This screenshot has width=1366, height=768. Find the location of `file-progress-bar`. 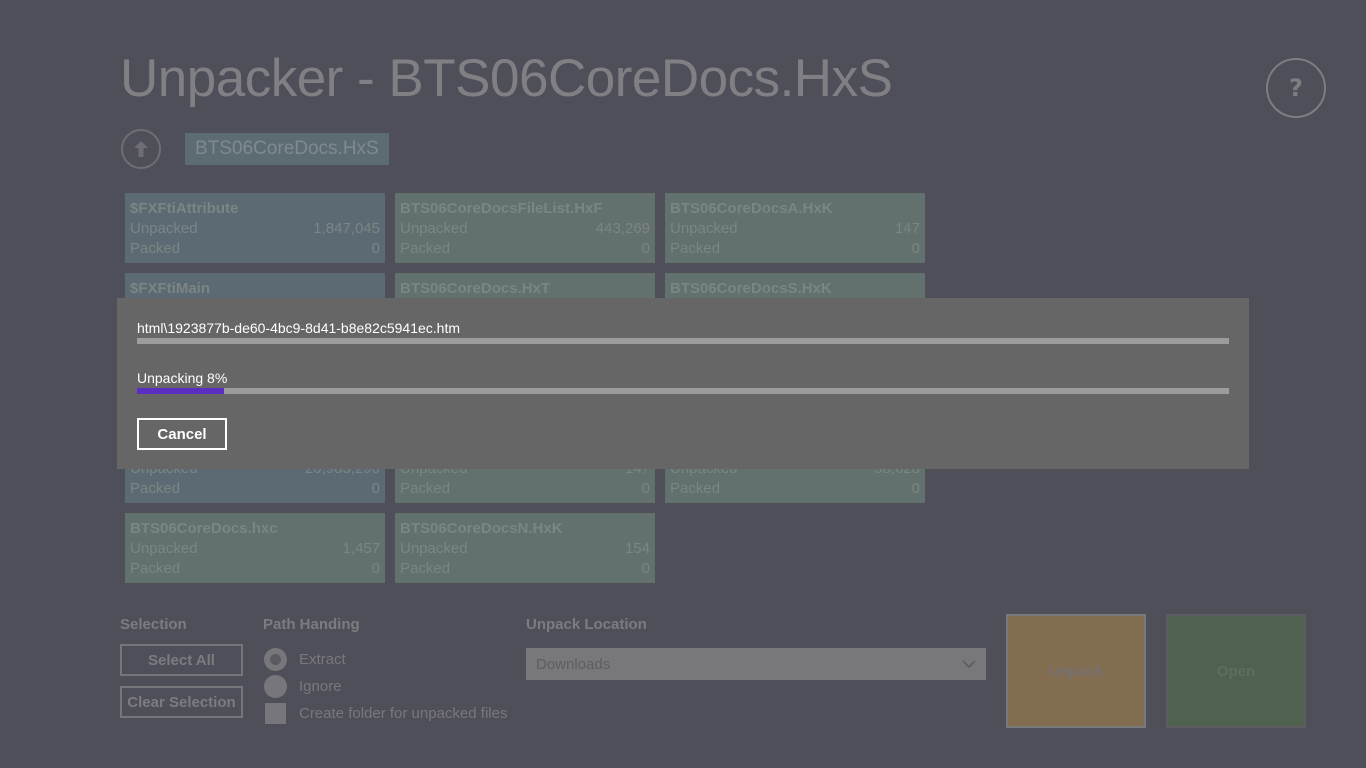

file-progress-bar is located at coordinates (683, 341).